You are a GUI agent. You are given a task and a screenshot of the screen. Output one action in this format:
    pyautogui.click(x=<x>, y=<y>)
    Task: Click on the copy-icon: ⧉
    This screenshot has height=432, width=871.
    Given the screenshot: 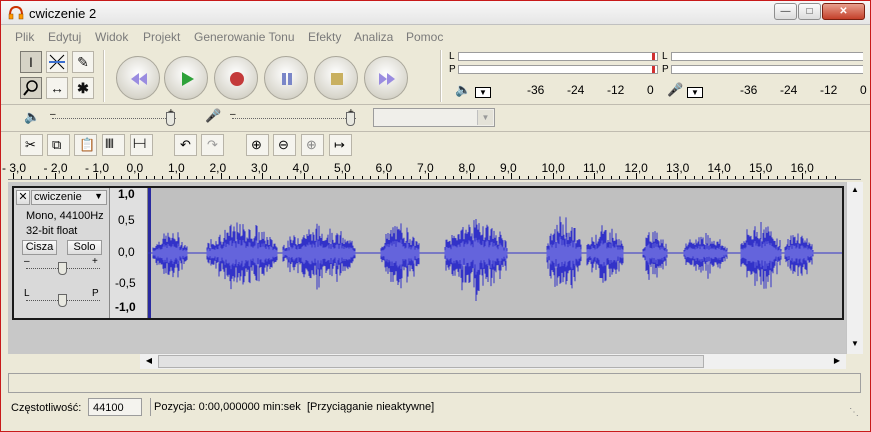 What is the action you would take?
    pyautogui.click(x=57, y=144)
    